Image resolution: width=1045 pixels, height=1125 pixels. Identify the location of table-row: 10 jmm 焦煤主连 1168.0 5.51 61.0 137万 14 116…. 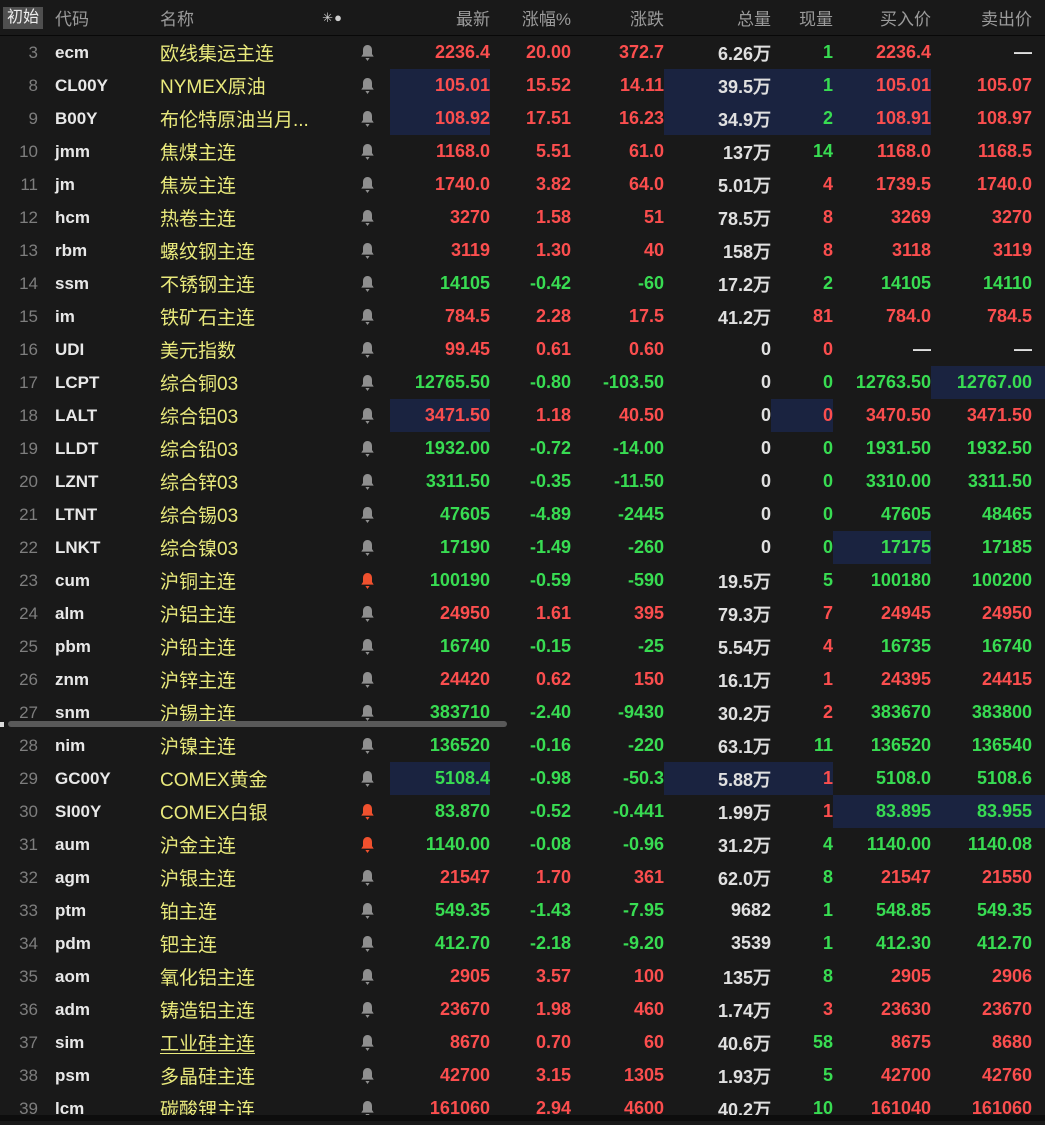
(522, 151).